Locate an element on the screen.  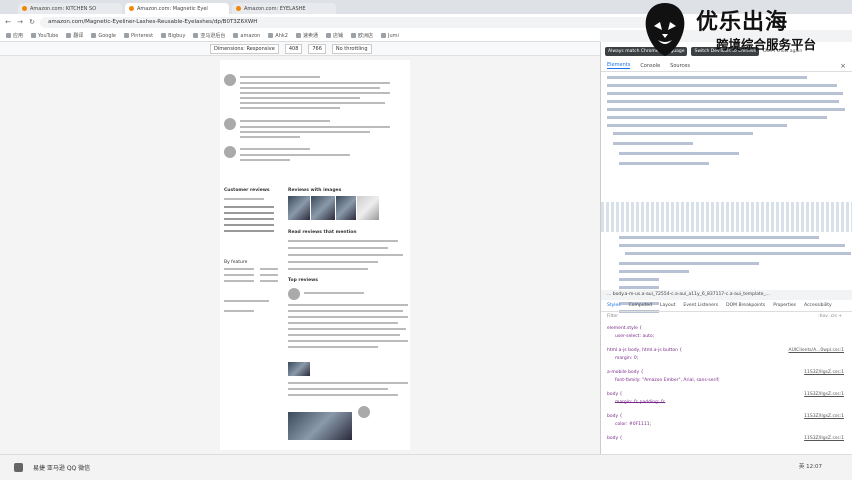
lion-logo-icon is located at coordinates (665, 29).